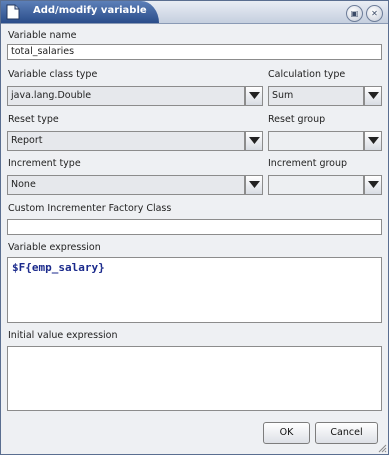 Image resolution: width=389 pixels, height=455 pixels. What do you see at coordinates (126, 185) in the screenshot?
I see `increment-type-value: None` at bounding box center [126, 185].